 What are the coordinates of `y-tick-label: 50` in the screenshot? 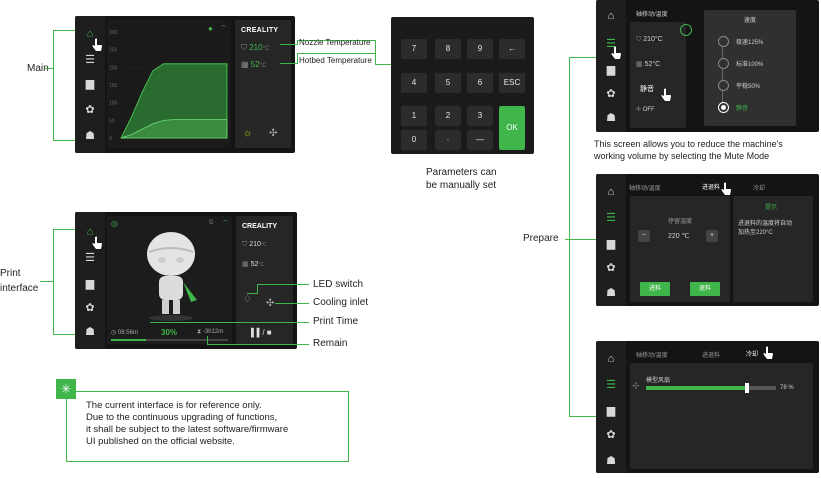 It's located at (112, 121).